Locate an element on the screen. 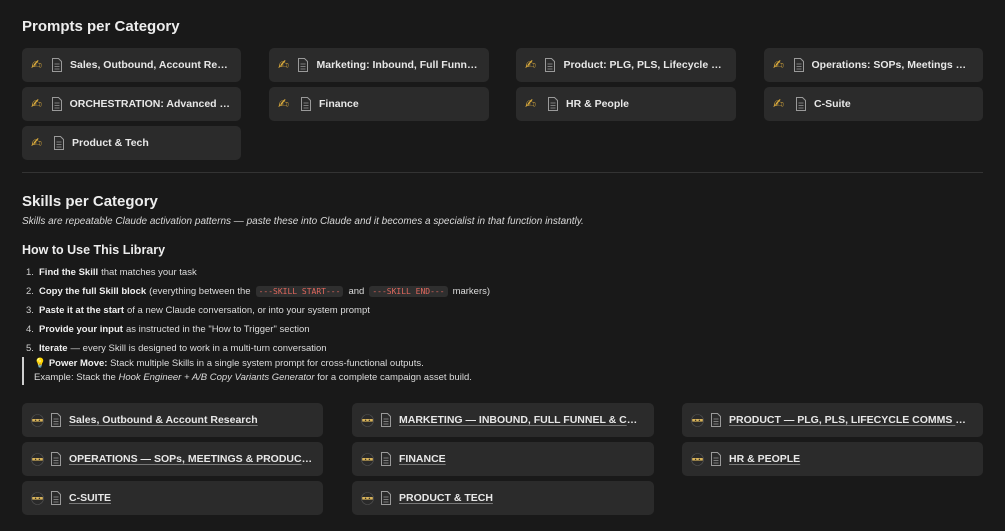 Image resolution: width=1005 pixels, height=531 pixels. howto-heading: How to Use This Library is located at coordinates (94, 250).